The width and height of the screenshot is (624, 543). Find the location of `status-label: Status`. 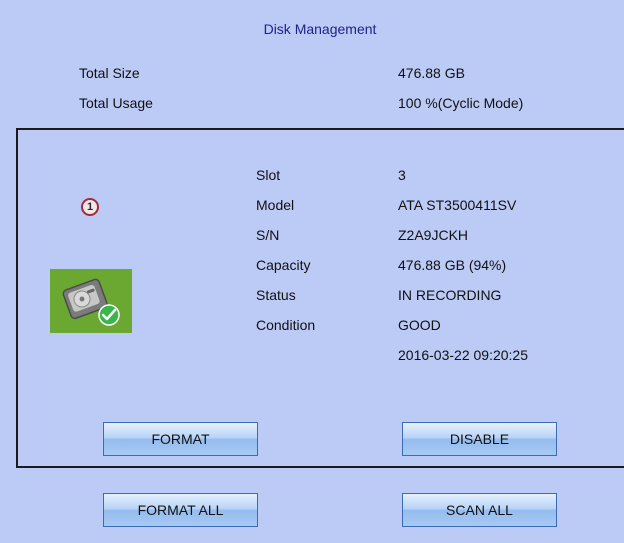

status-label: Status is located at coordinates (276, 295).